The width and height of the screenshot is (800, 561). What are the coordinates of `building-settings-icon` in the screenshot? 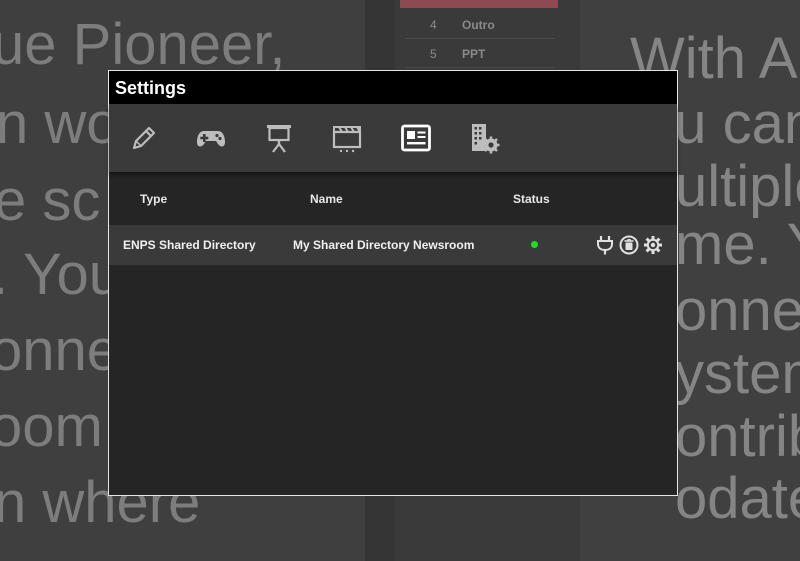 It's located at (486, 139).